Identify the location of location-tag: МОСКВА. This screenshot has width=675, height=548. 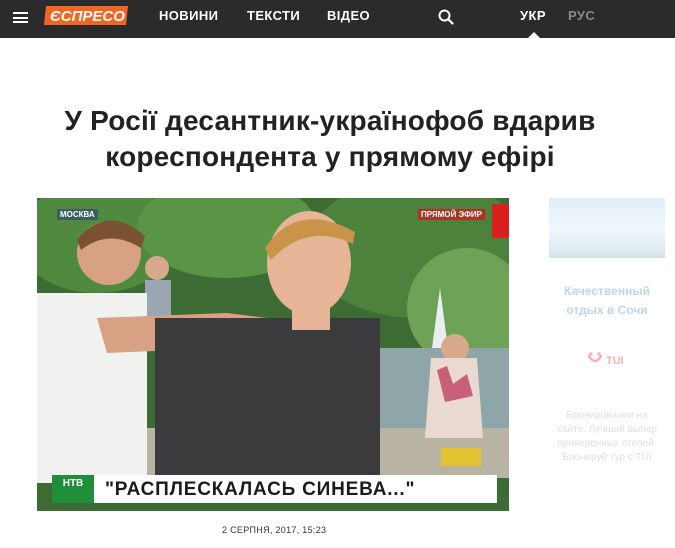
(77, 214).